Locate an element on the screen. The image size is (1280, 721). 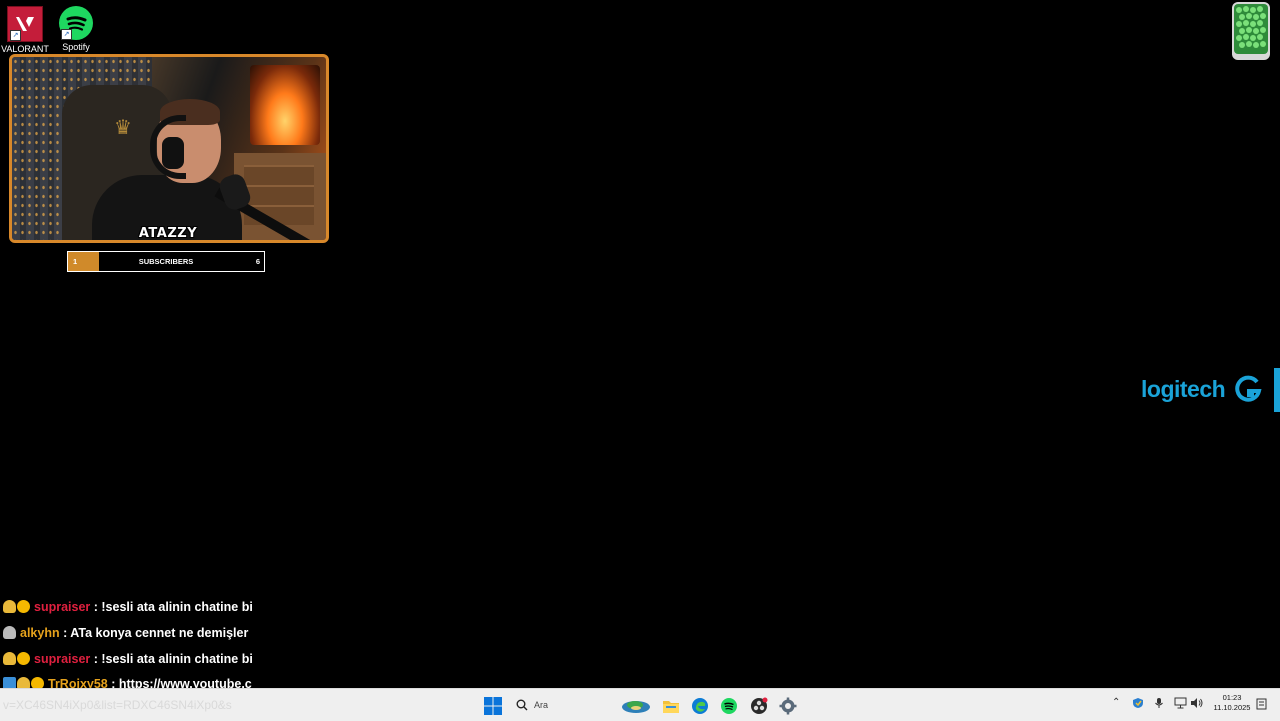
chat-message: alkyhn : ATa konya cennet ne demişler is located at coordinates (125, 633).